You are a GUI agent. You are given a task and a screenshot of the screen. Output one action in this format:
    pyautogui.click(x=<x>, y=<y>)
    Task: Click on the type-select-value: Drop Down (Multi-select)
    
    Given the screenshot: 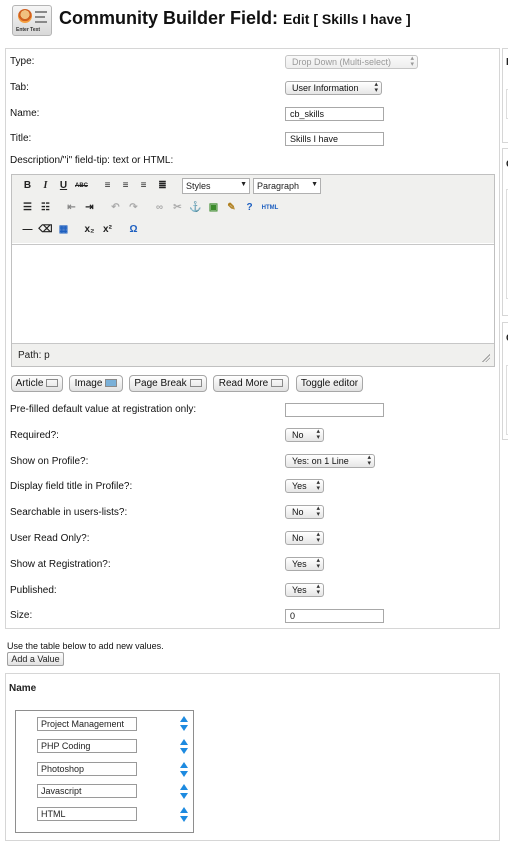 What is the action you would take?
    pyautogui.click(x=342, y=62)
    